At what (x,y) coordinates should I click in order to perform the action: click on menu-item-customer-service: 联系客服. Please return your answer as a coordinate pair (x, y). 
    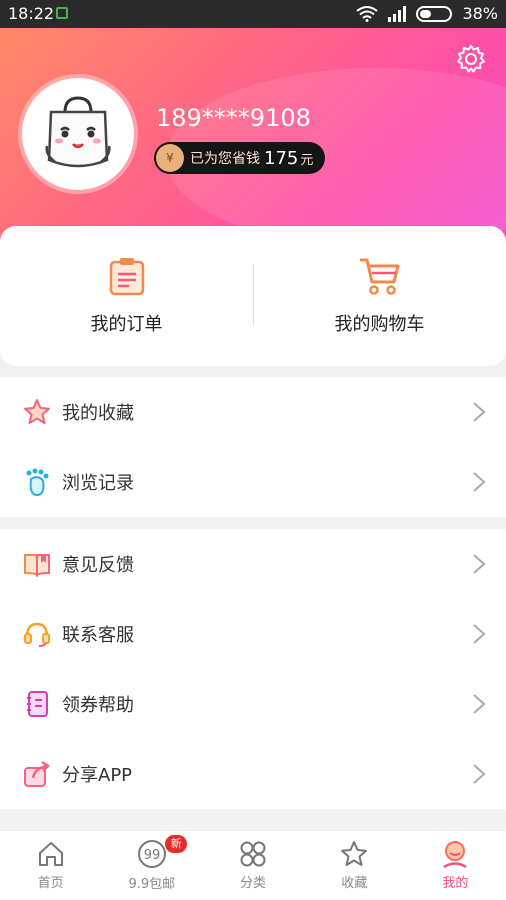
    Looking at the image, I should click on (253, 634).